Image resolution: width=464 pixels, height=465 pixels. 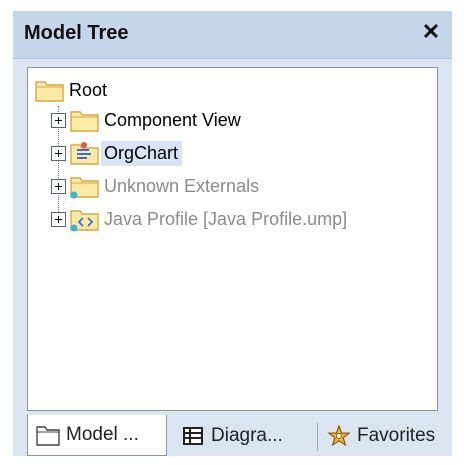 I want to click on tree-item-orgchart: OrgChart, so click(x=117, y=153).